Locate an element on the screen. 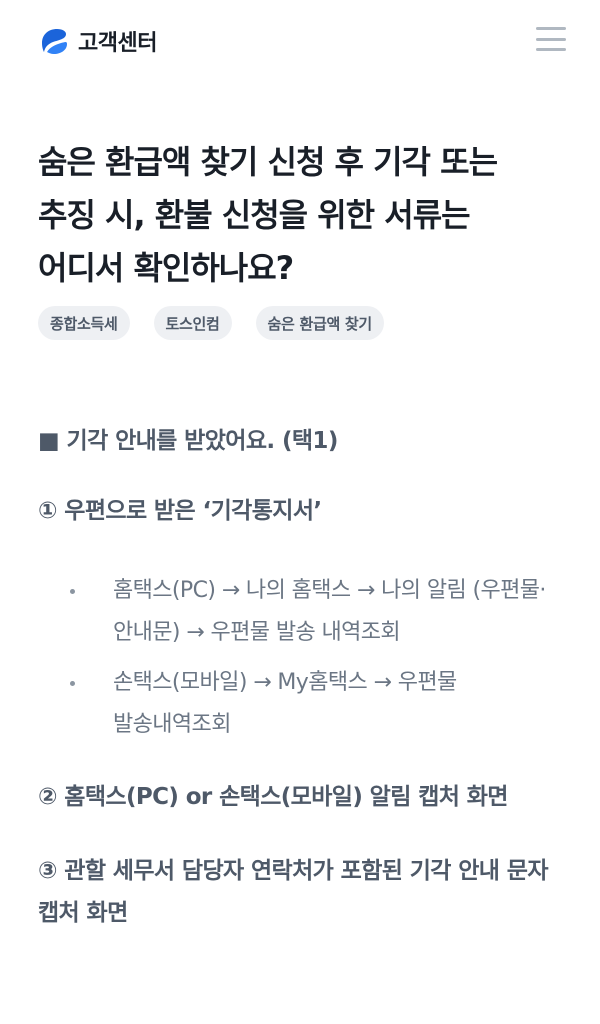 Image resolution: width=600 pixels, height=1024 pixels. tag-item: 토스인컴 is located at coordinates (192, 323).